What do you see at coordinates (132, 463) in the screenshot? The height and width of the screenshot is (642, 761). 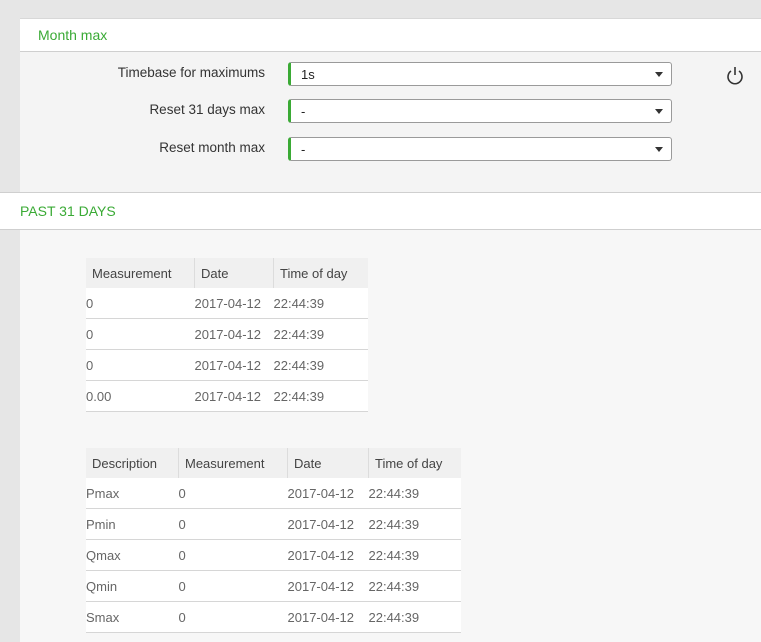 I see `column-header-description: Description` at bounding box center [132, 463].